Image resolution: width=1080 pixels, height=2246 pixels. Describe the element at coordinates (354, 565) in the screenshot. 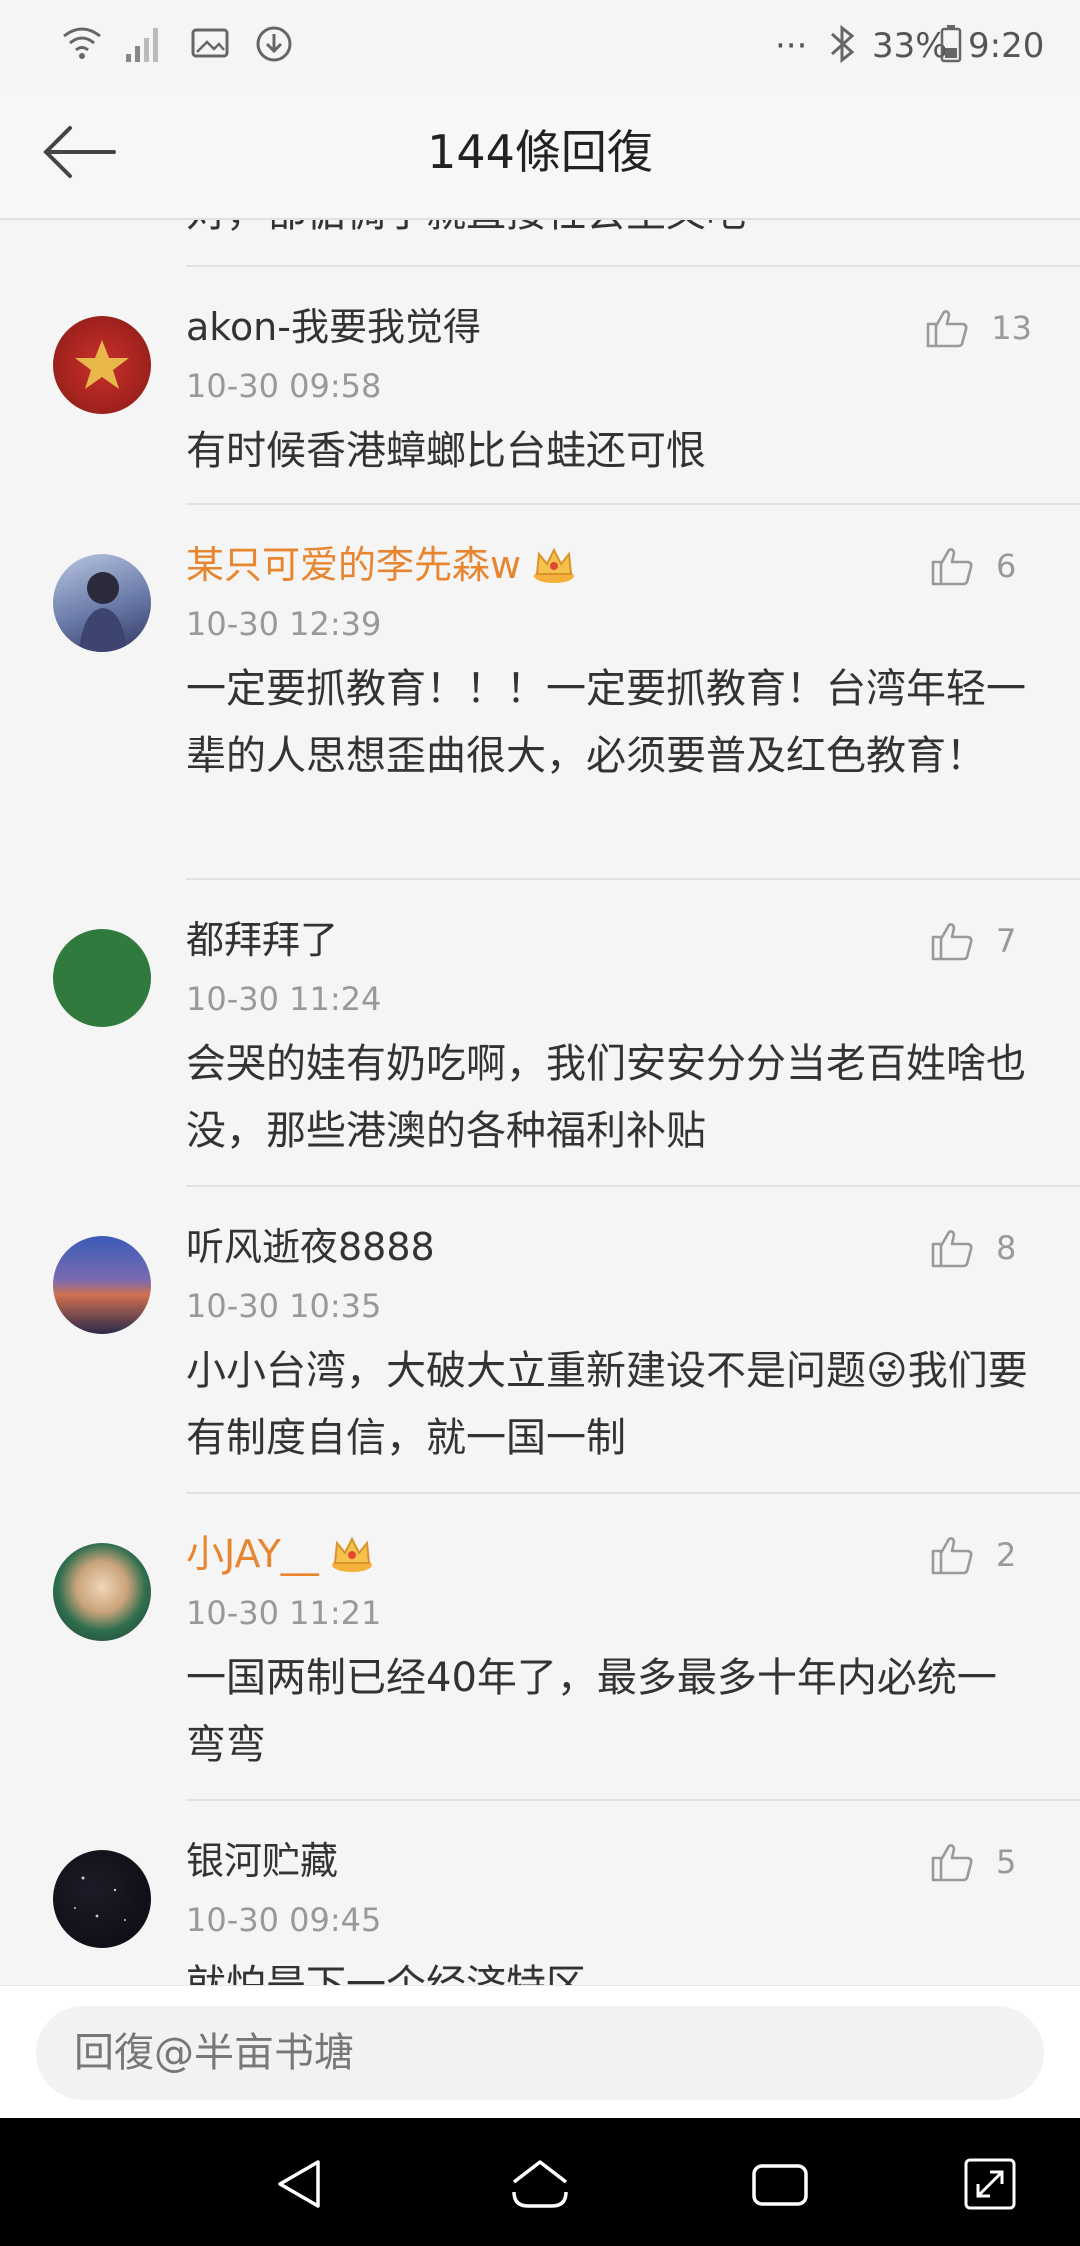

I see `username-text: 某只可爱的李先森w` at that location.